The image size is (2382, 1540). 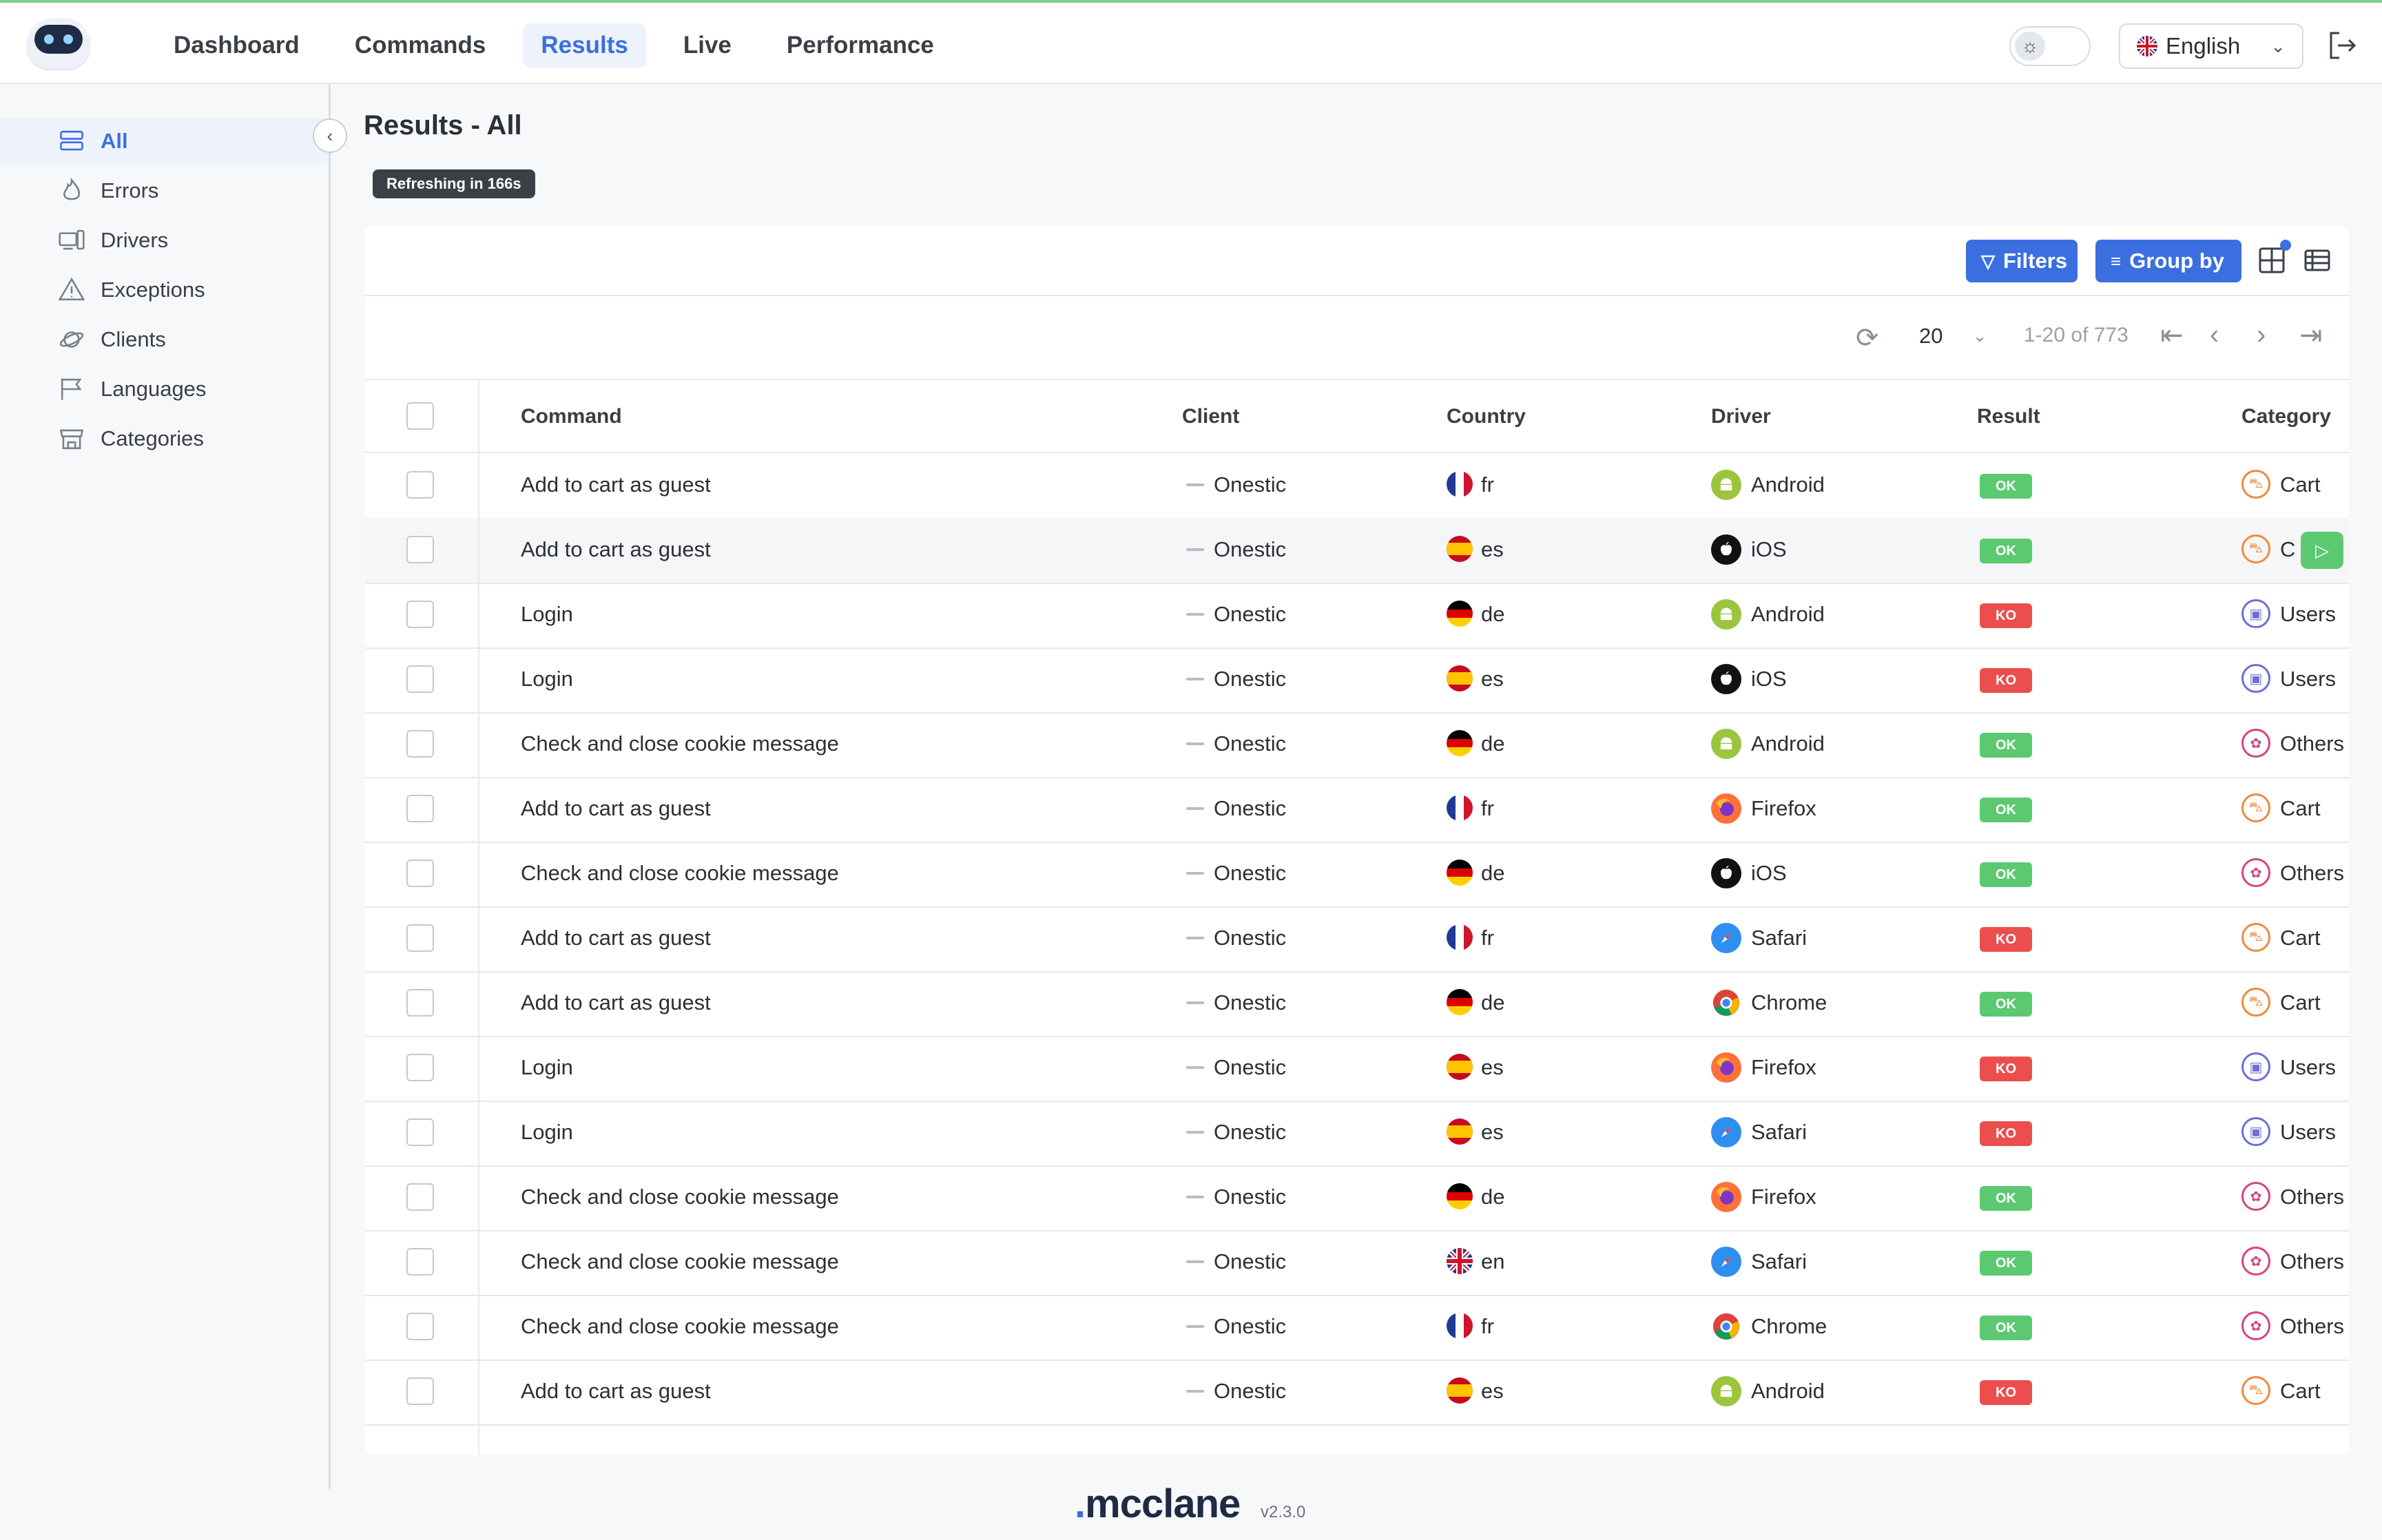 I want to click on table-row: Login Onestic de Android KO ▣ Users, so click(x=1357, y=616).